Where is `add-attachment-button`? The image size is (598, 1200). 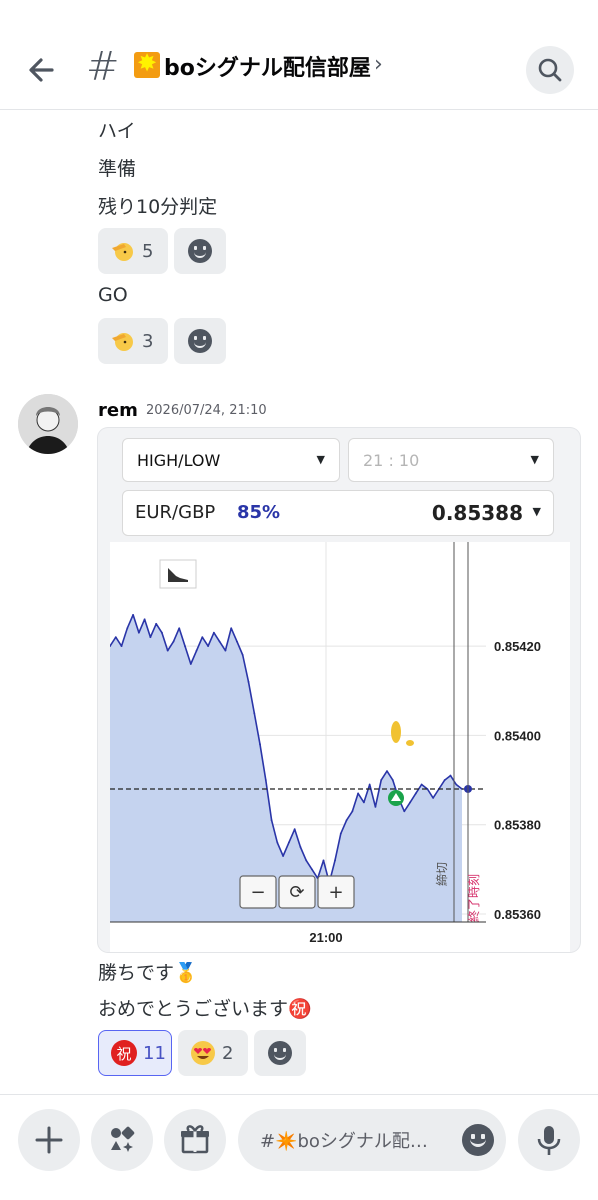 add-attachment-button is located at coordinates (49, 1140).